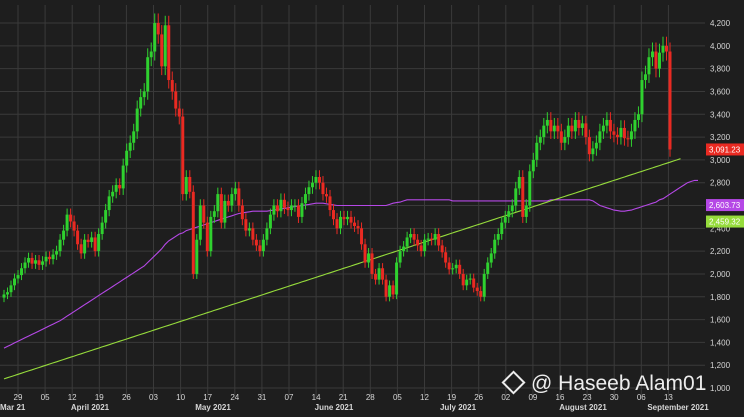  Describe the element at coordinates (720, 160) in the screenshot. I see `y-tick-label: 3,000` at that location.